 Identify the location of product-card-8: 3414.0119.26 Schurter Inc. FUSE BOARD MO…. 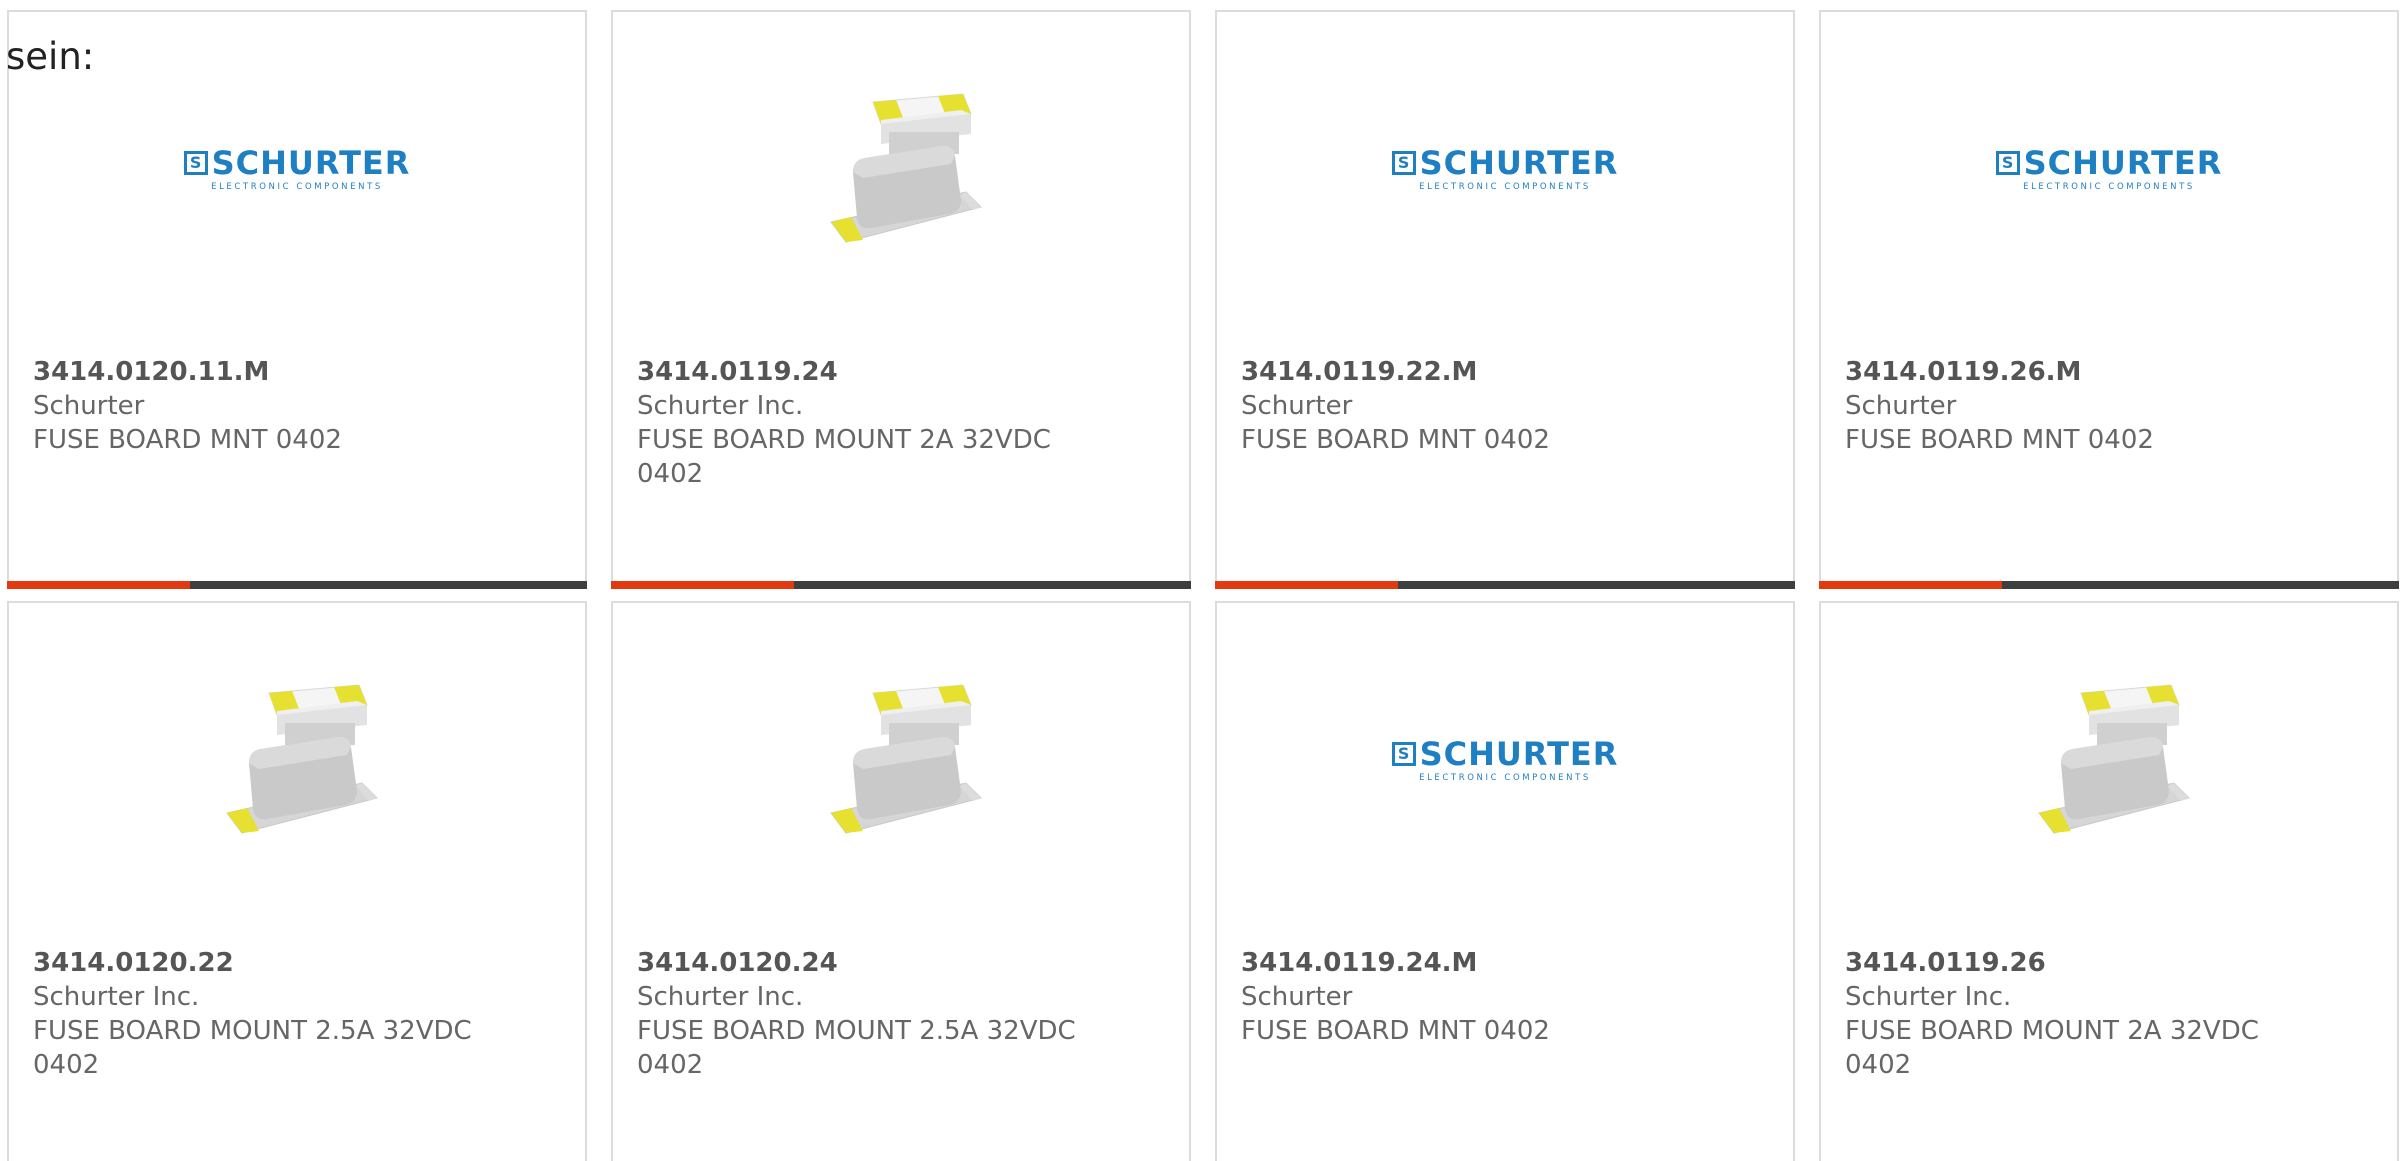
(2109, 881).